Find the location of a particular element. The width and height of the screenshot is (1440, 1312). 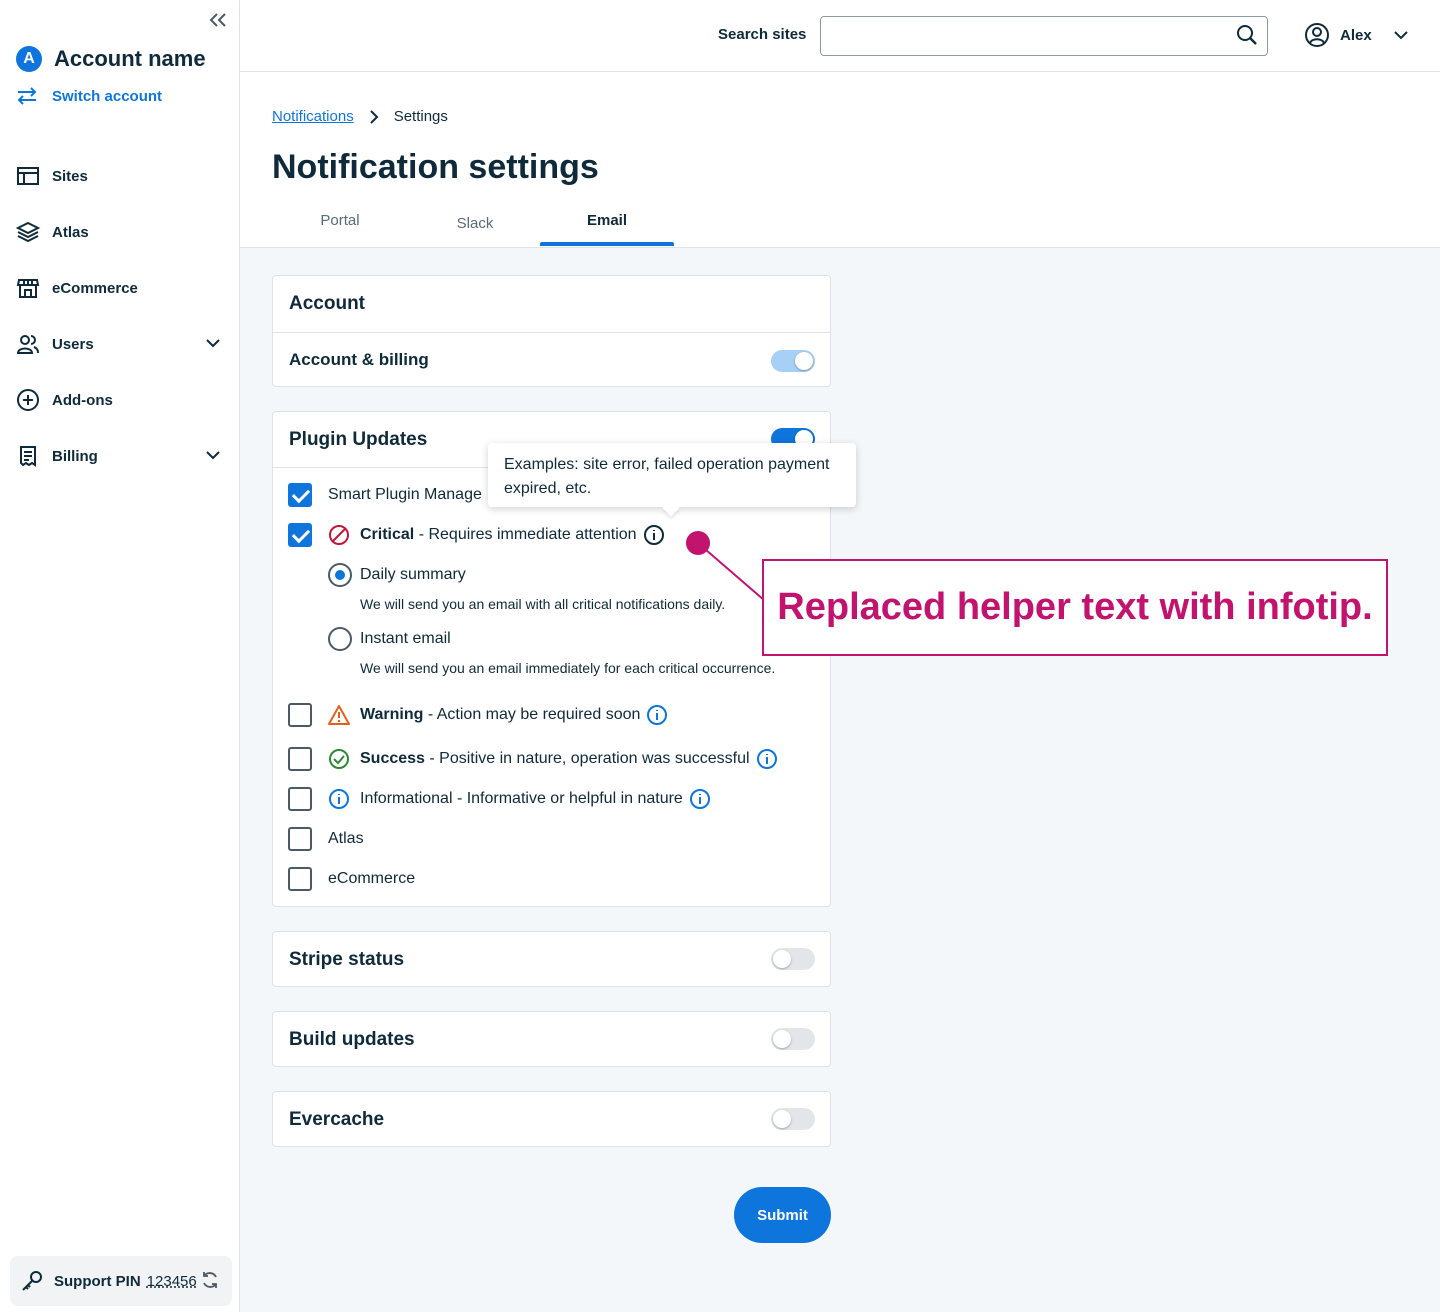

switch-account-link: Switch account is located at coordinates (89, 96).